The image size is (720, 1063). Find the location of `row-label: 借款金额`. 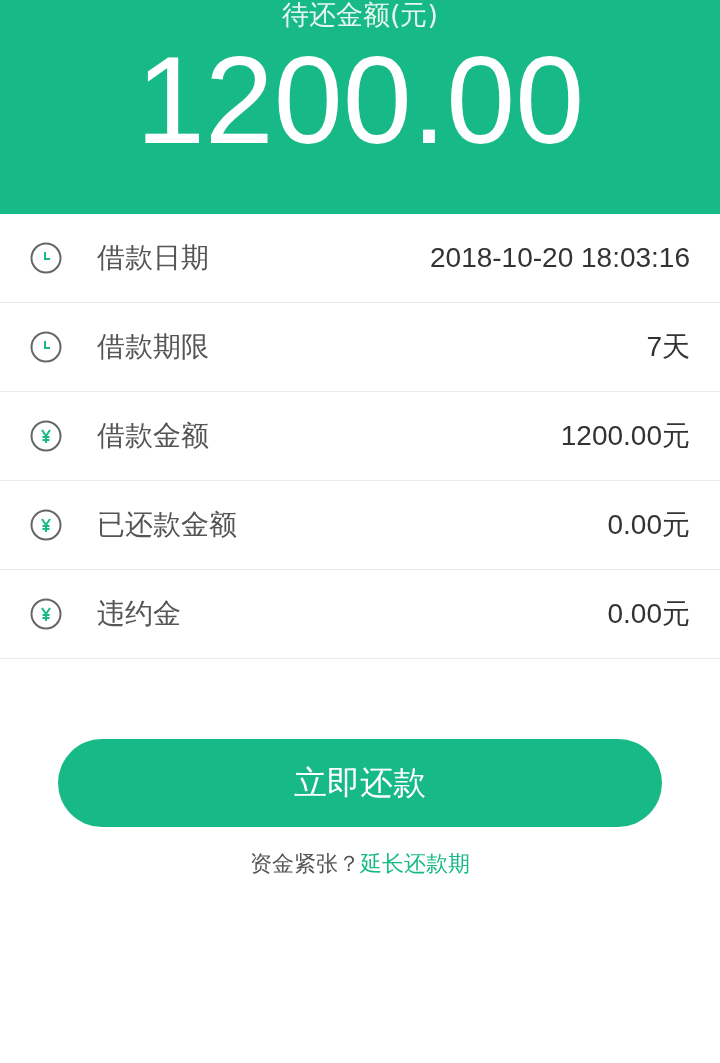

row-label: 借款金额 is located at coordinates (153, 436).